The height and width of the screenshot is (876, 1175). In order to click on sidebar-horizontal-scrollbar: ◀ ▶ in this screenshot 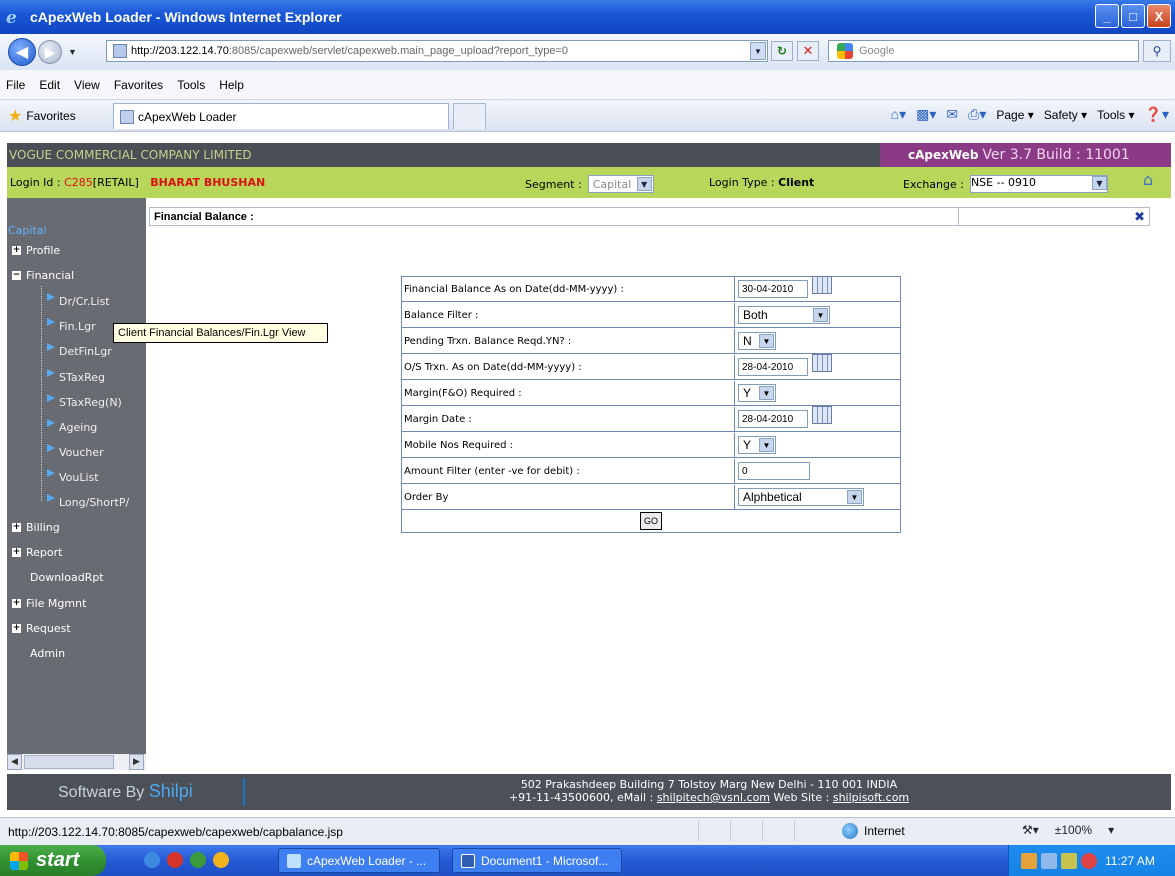, I will do `click(76, 762)`.